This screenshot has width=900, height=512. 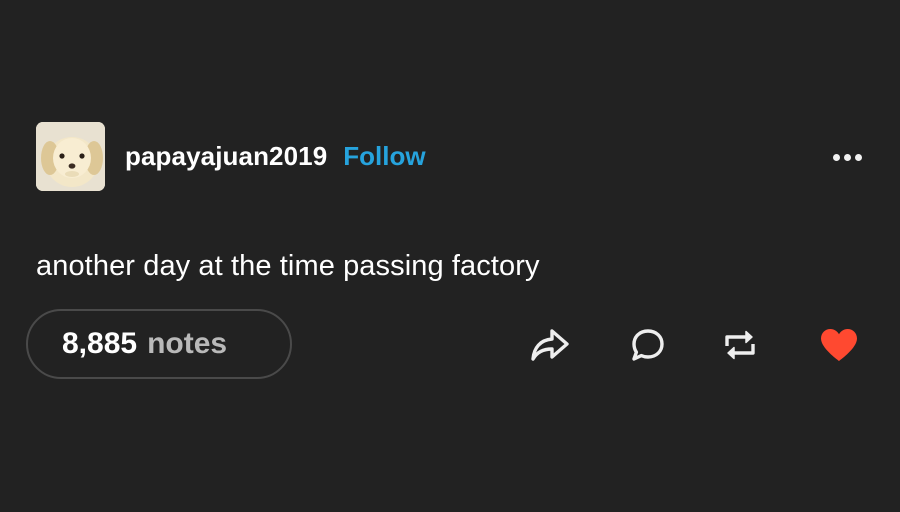 I want to click on reply-icon, so click(x=648, y=345).